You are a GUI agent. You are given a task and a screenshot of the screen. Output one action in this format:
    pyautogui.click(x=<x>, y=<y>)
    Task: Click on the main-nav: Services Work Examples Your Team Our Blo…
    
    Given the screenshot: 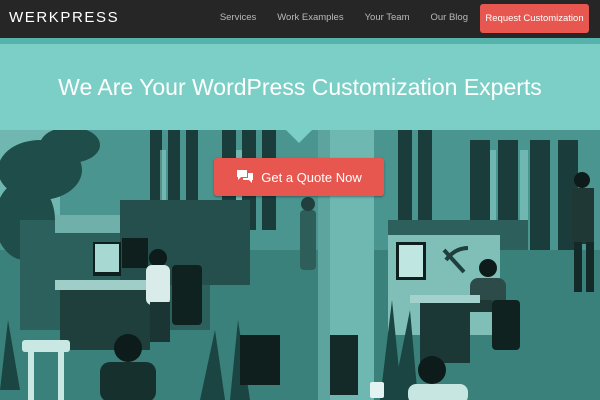 What is the action you would take?
    pyautogui.click(x=333, y=17)
    